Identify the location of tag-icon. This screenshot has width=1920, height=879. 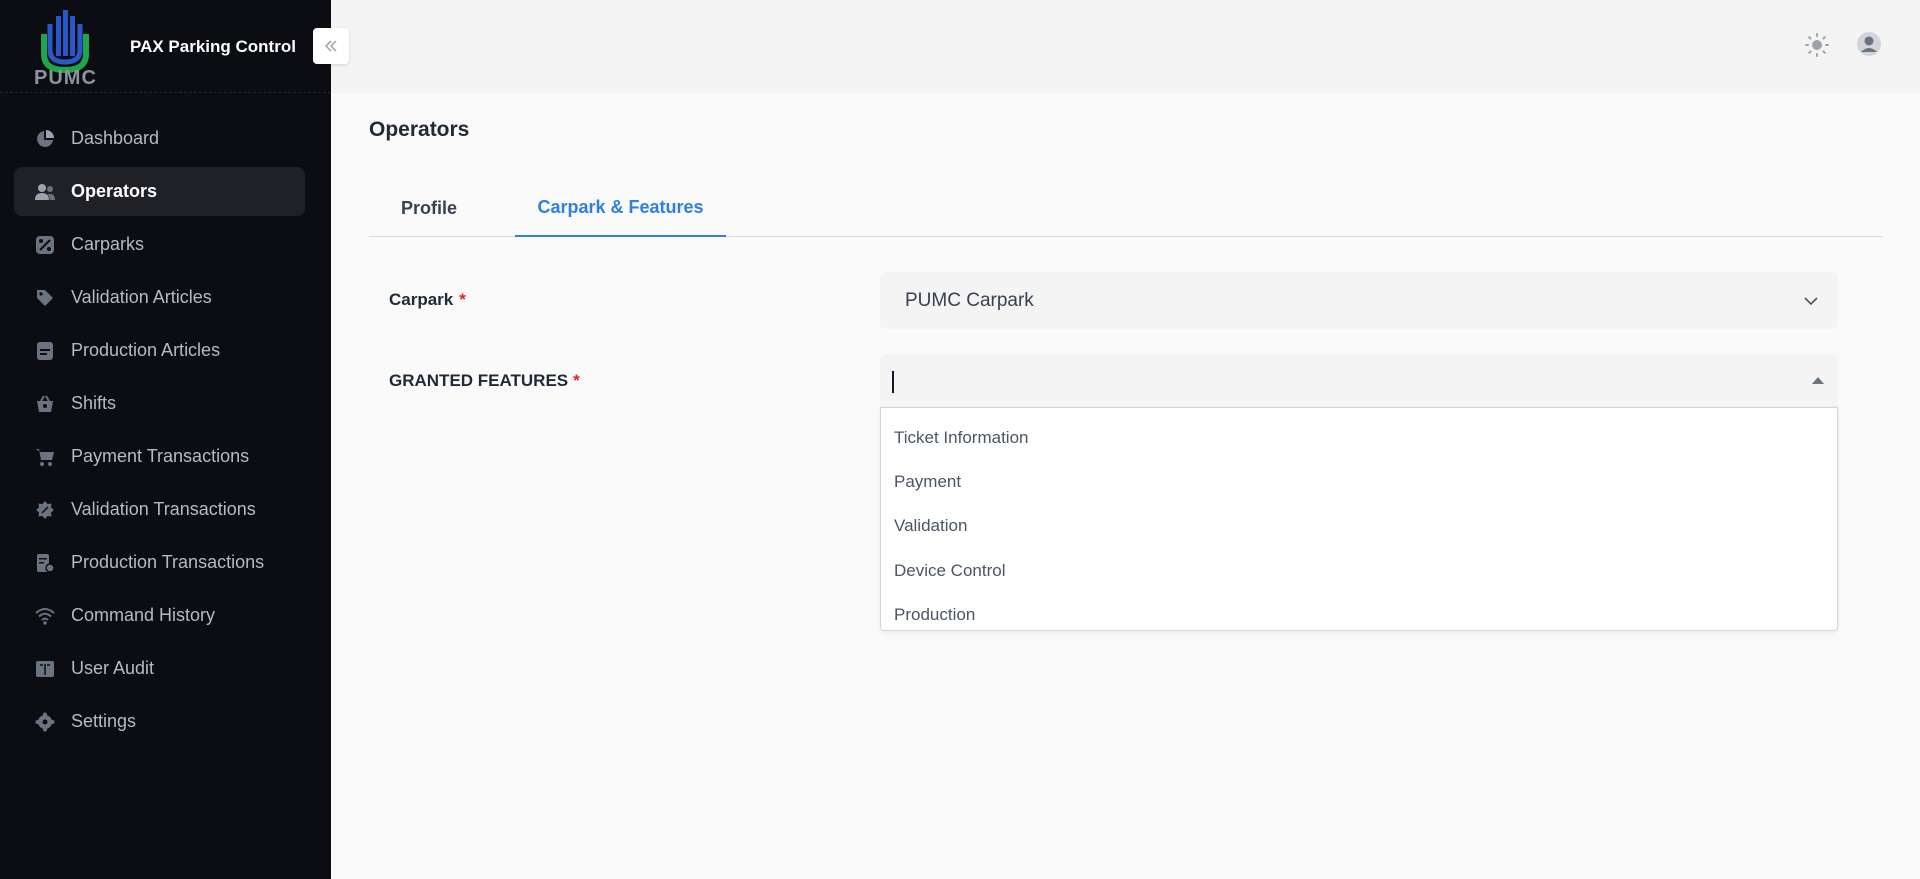
(45, 298).